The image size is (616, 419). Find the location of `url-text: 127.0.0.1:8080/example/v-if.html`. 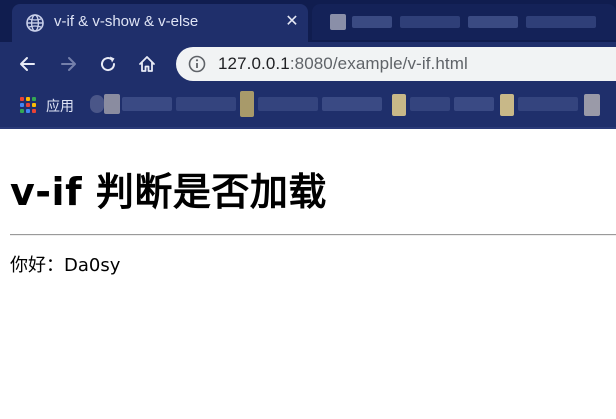

url-text: 127.0.0.1:8080/example/v-if.html is located at coordinates (343, 64).